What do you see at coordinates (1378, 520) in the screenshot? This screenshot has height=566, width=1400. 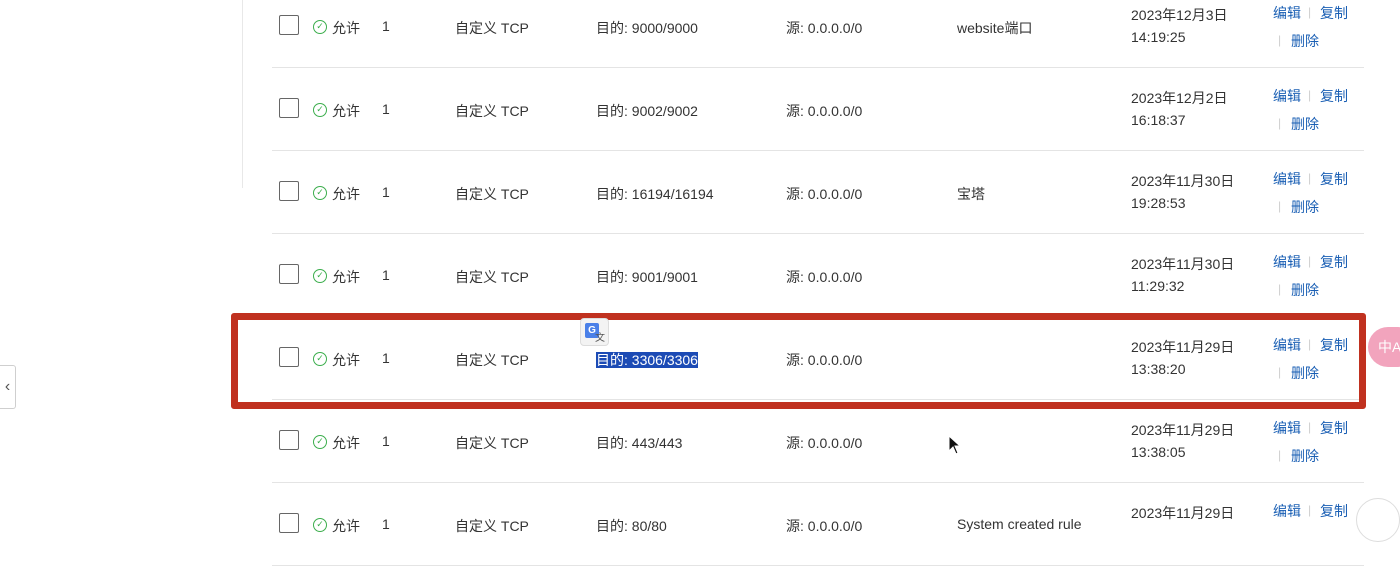 I see `corner-tool-button` at bounding box center [1378, 520].